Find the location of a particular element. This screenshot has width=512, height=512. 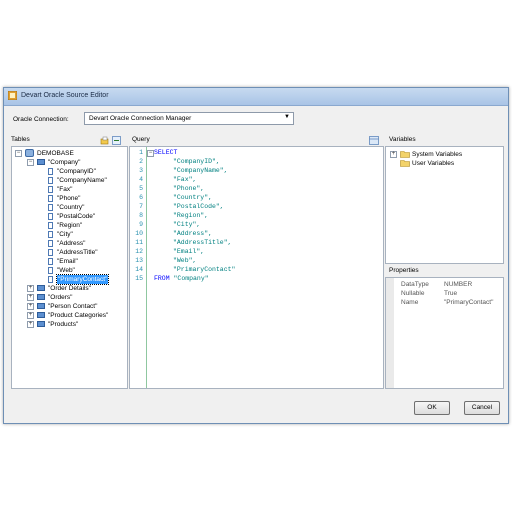

table-label: "Orders" is located at coordinates (60, 297).